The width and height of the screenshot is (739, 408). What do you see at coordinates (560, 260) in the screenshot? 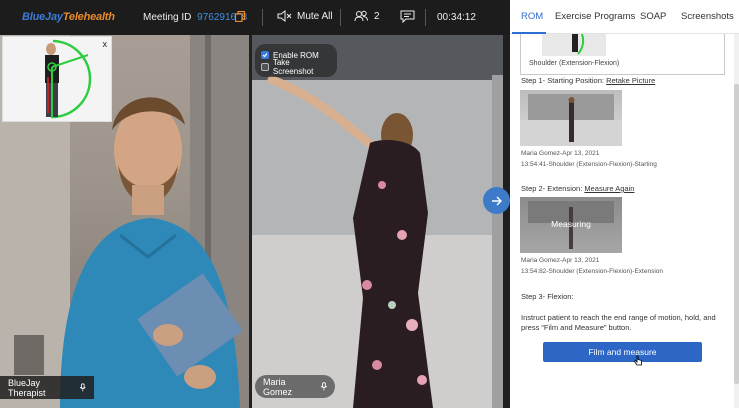
I see `step2-meta-date: Maria Gomez-Apr 13, 2021` at bounding box center [560, 260].